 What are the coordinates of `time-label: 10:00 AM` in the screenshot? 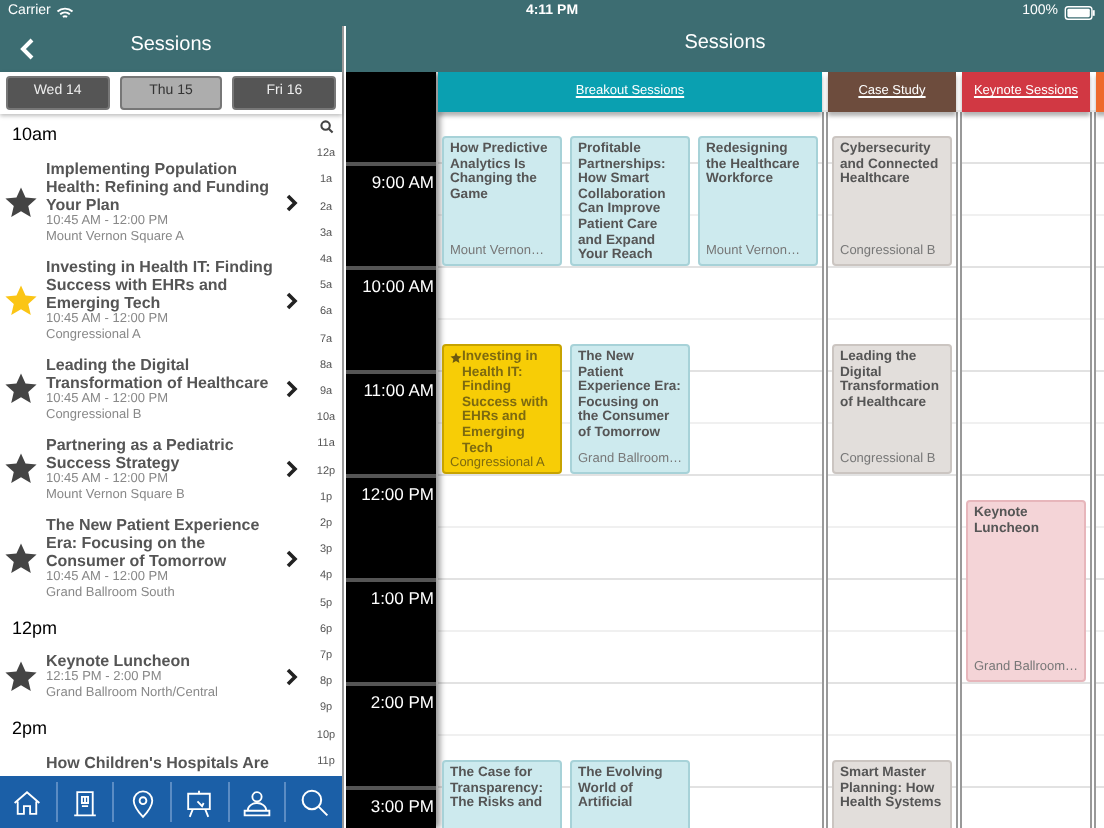 It's located at (398, 286).